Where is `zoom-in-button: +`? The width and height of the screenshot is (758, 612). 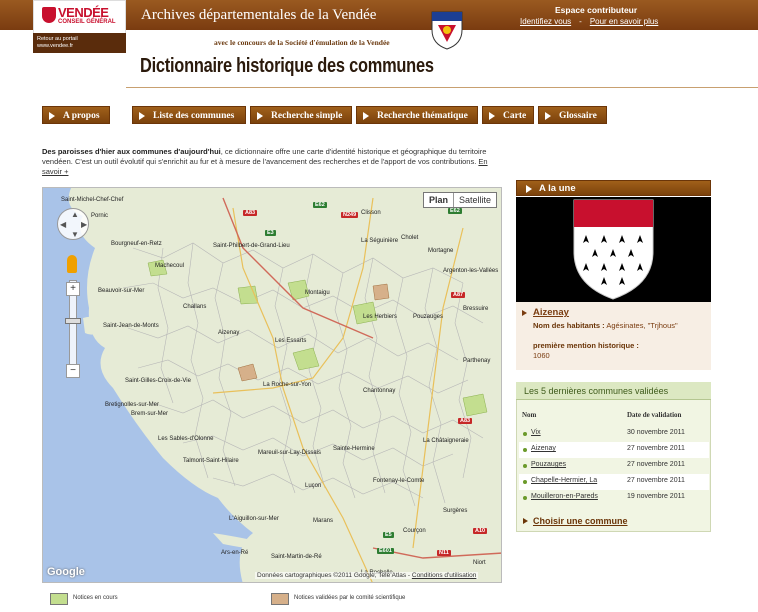 zoom-in-button: + is located at coordinates (73, 289).